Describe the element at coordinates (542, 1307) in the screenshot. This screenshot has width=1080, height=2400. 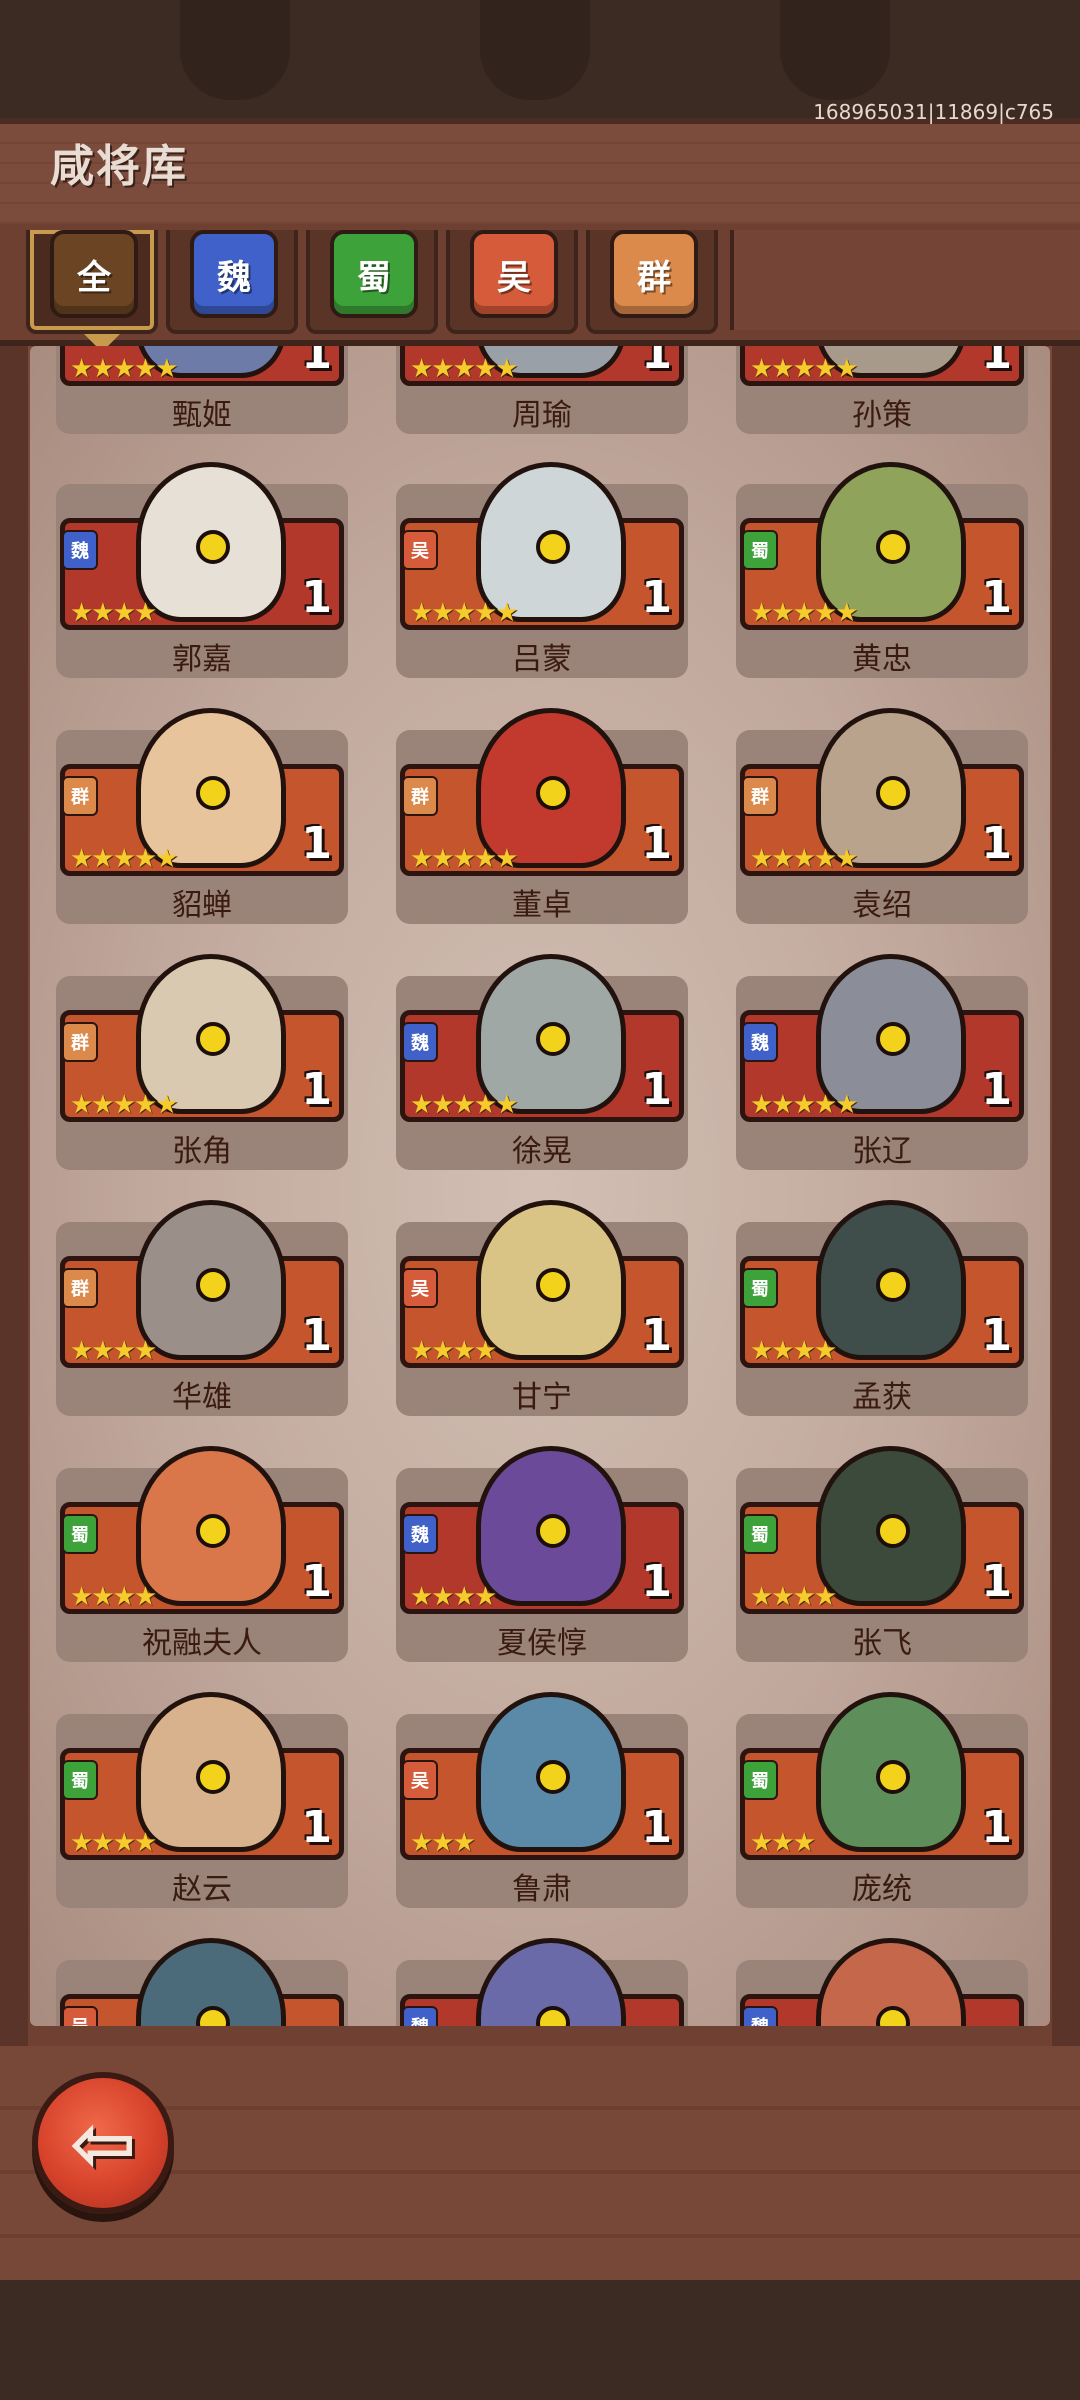
I see `hero-card: 吴 ★★★★ 1 甘宁` at that location.